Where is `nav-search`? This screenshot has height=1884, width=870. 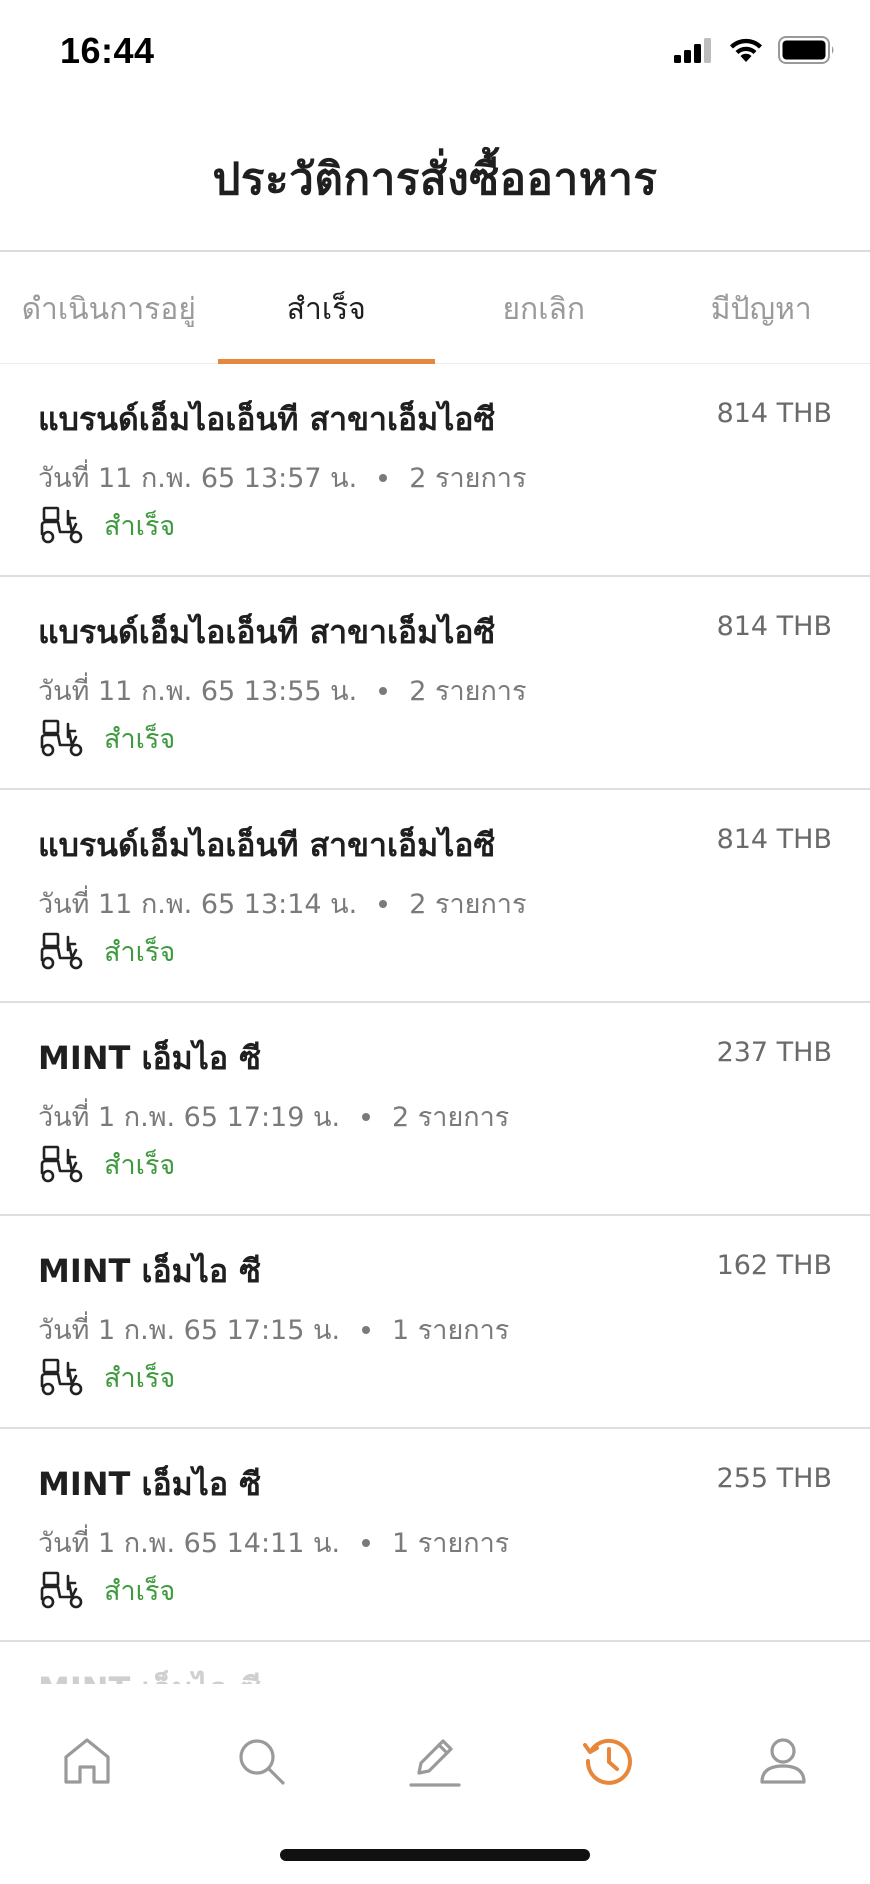 nav-search is located at coordinates (261, 1761).